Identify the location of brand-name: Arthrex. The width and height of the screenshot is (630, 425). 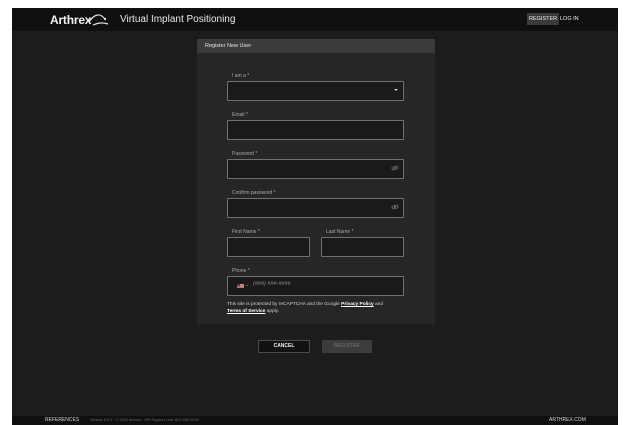
(71, 20).